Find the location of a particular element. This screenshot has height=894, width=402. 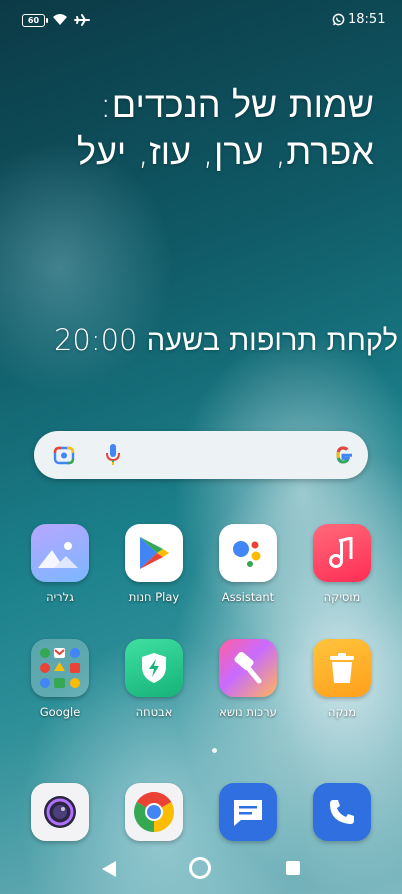

dock-chrome is located at coordinates (154, 812).